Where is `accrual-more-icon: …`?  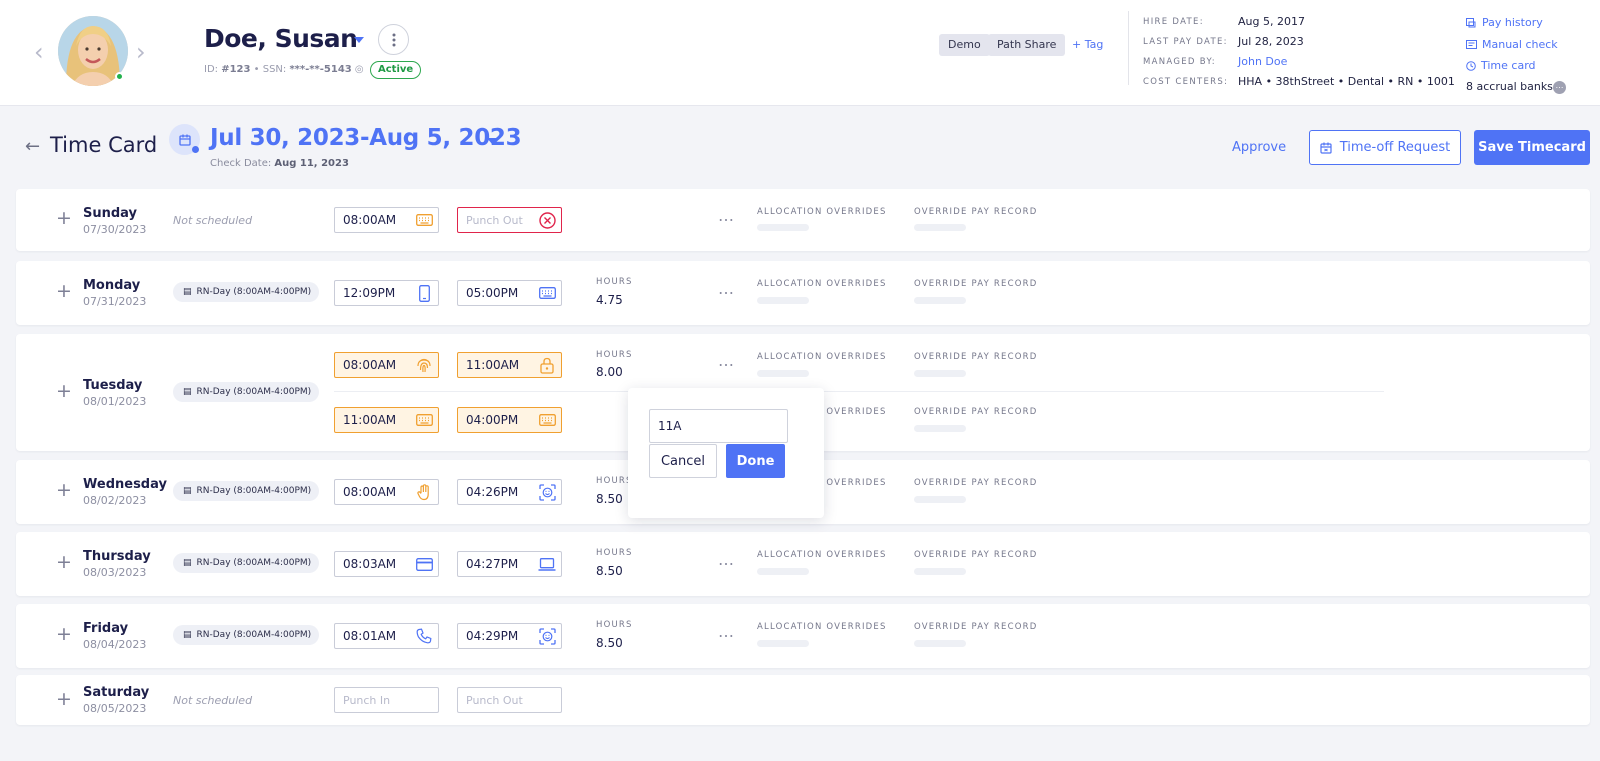 accrual-more-icon: … is located at coordinates (1559, 87).